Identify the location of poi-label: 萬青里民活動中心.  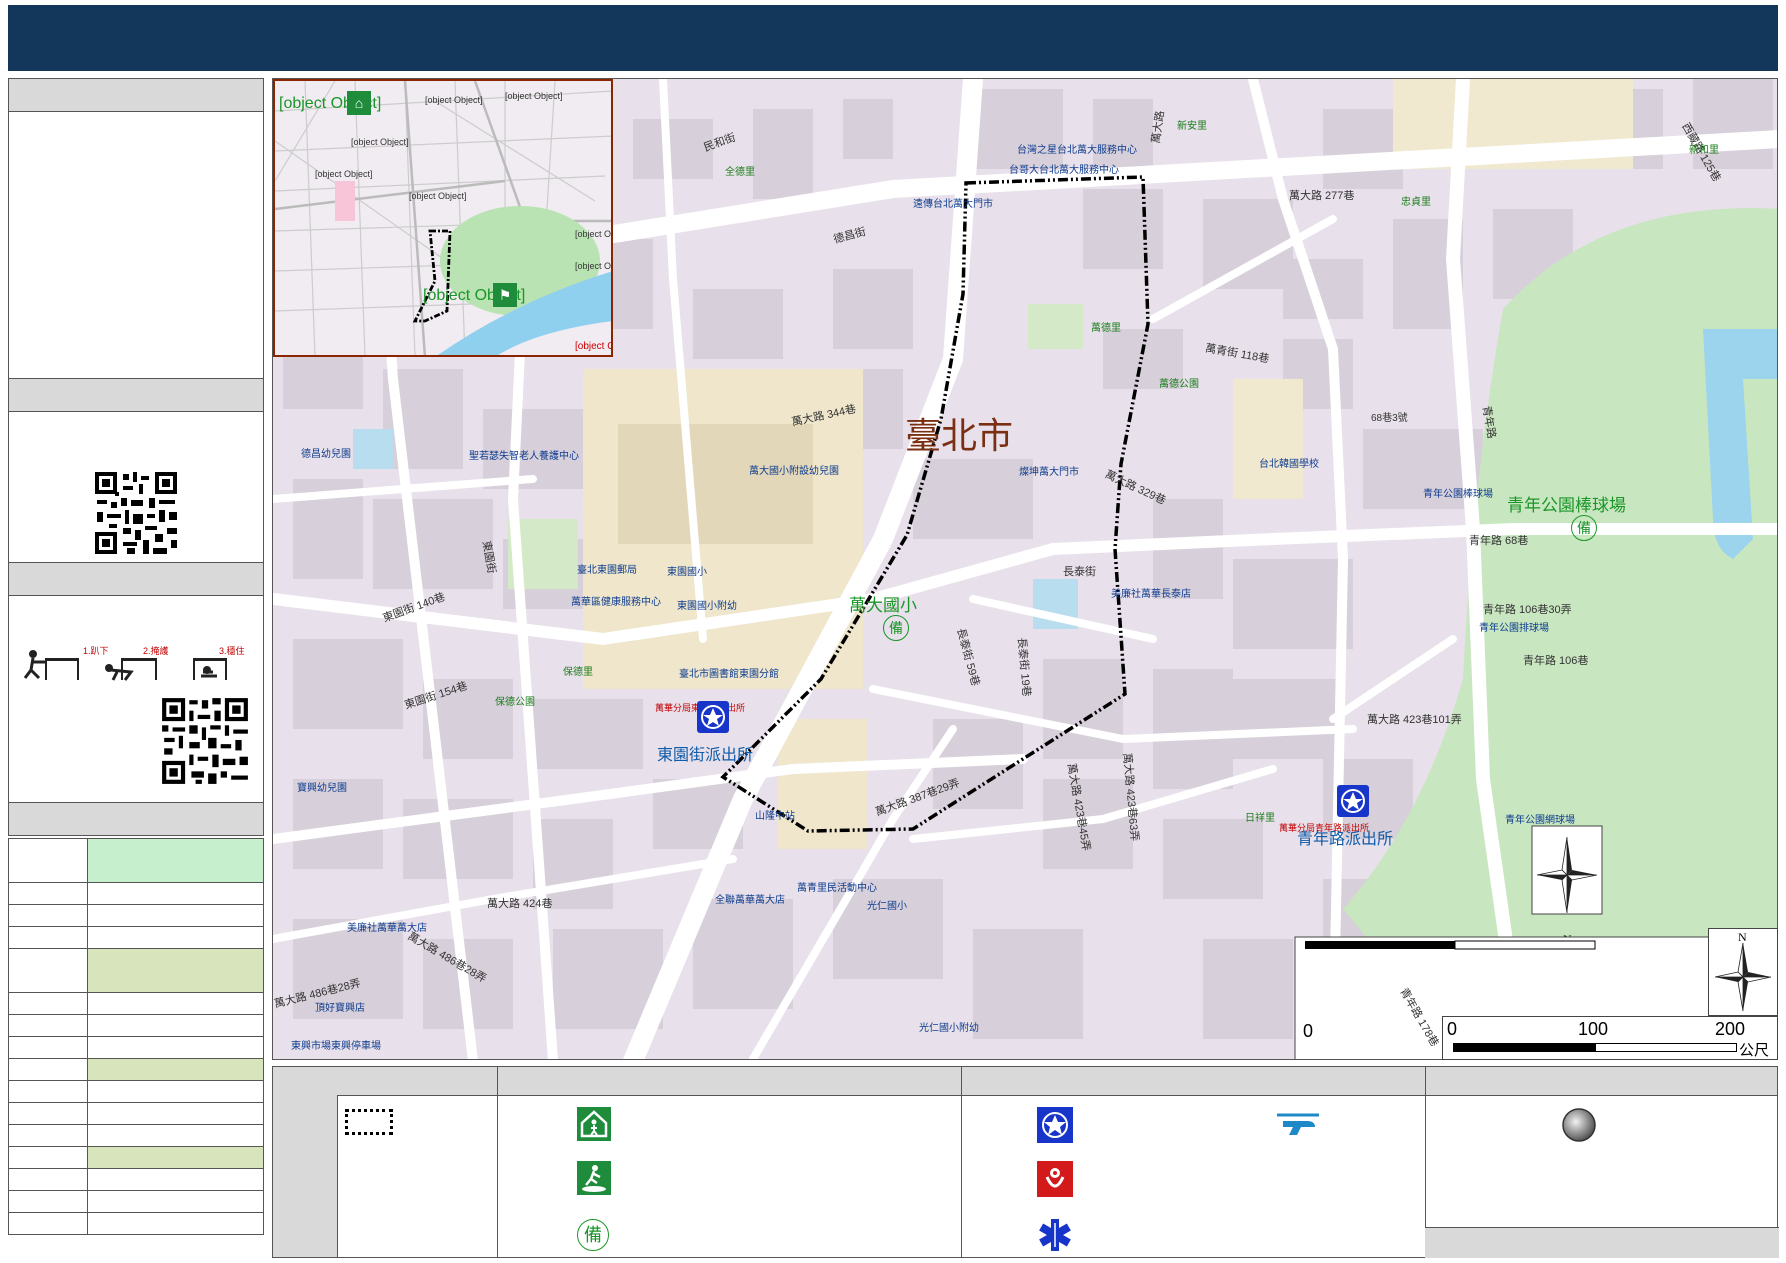
(837, 888).